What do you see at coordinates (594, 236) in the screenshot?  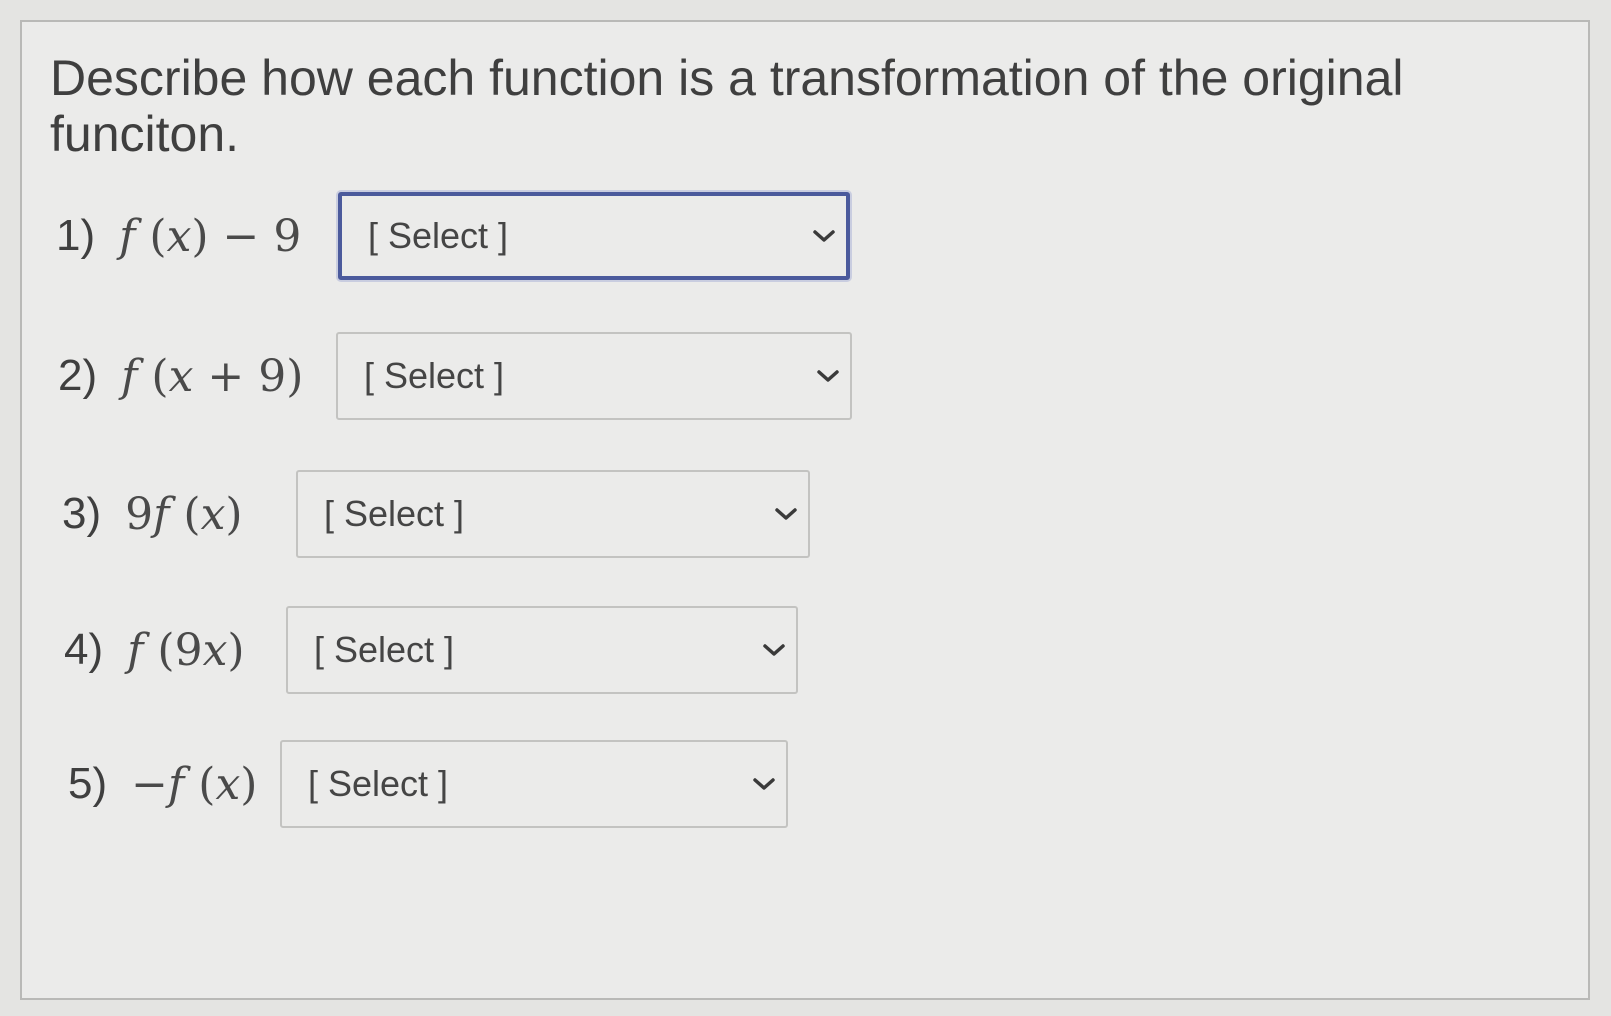 I see `transformation-select-1: [ Select ]` at bounding box center [594, 236].